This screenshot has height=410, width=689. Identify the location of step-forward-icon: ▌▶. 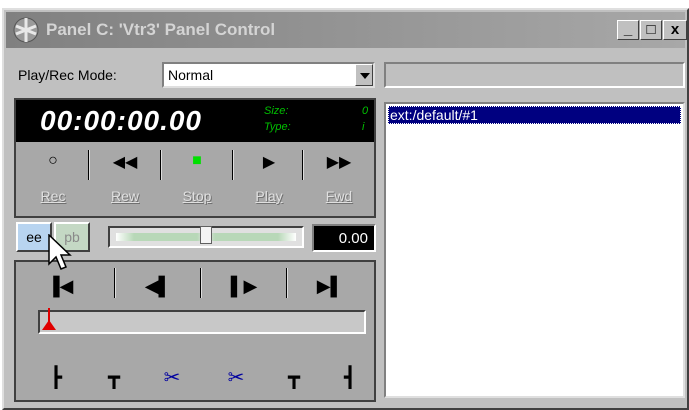
(244, 286).